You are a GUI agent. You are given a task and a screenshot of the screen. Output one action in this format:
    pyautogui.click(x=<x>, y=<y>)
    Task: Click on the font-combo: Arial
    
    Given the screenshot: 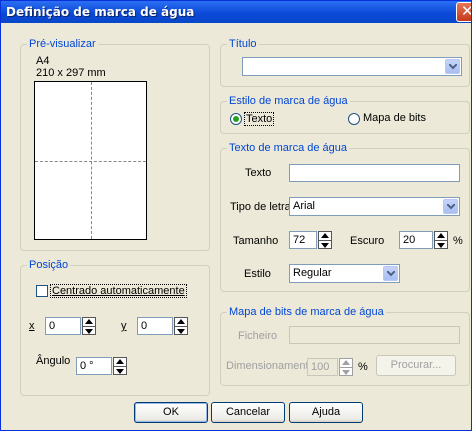 What is the action you would take?
    pyautogui.click(x=374, y=206)
    